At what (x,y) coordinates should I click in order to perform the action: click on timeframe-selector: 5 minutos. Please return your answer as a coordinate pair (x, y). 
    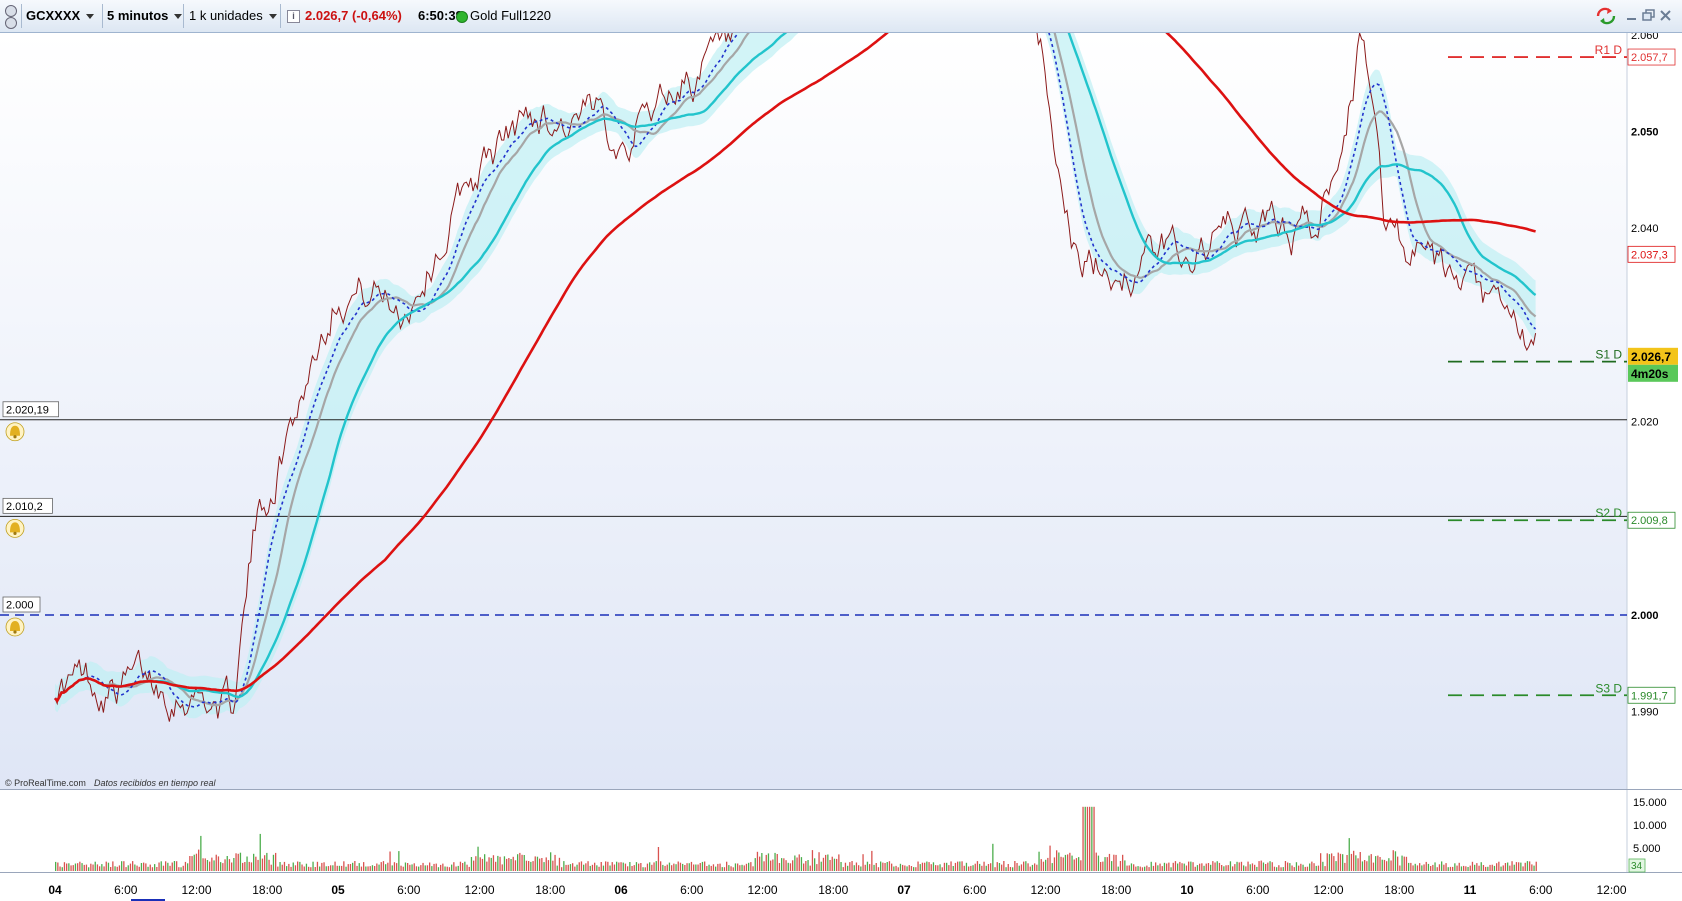
    Looking at the image, I should click on (145, 16).